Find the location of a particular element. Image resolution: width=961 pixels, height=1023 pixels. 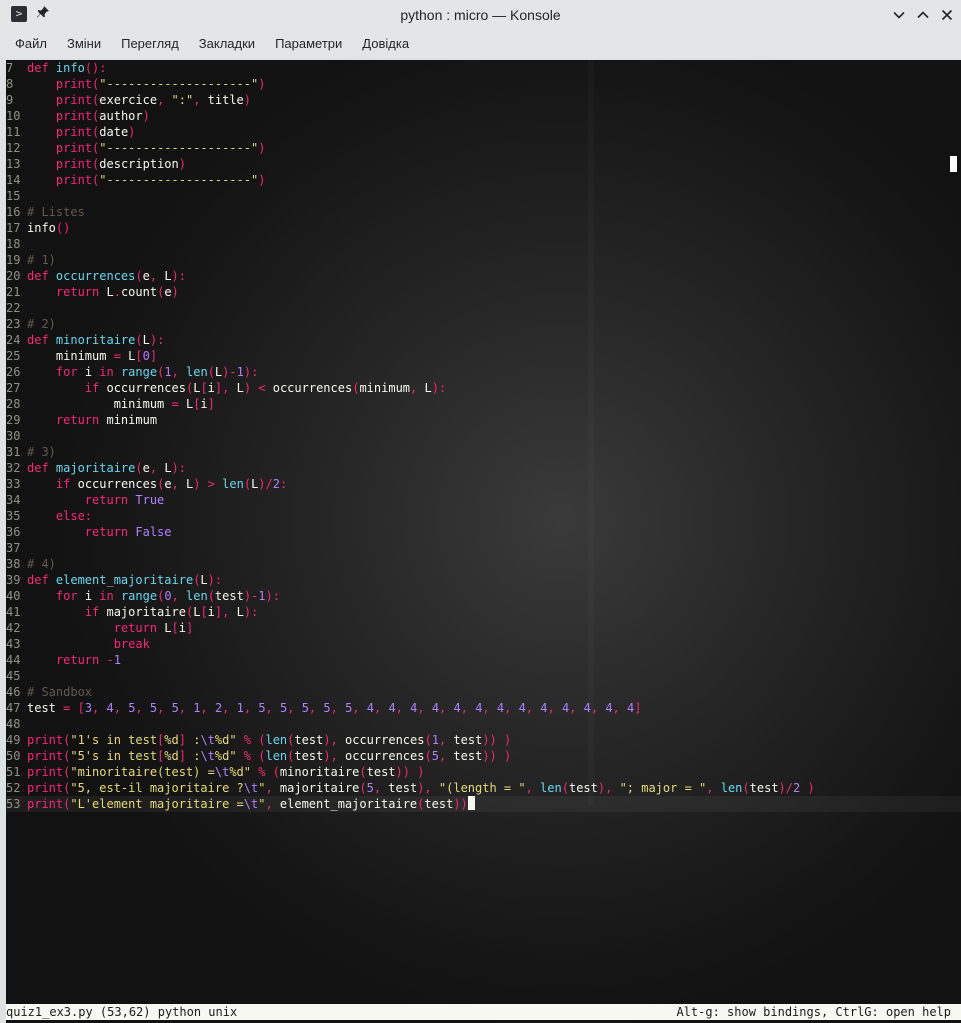

menu-settings: Параметри is located at coordinates (308, 44).